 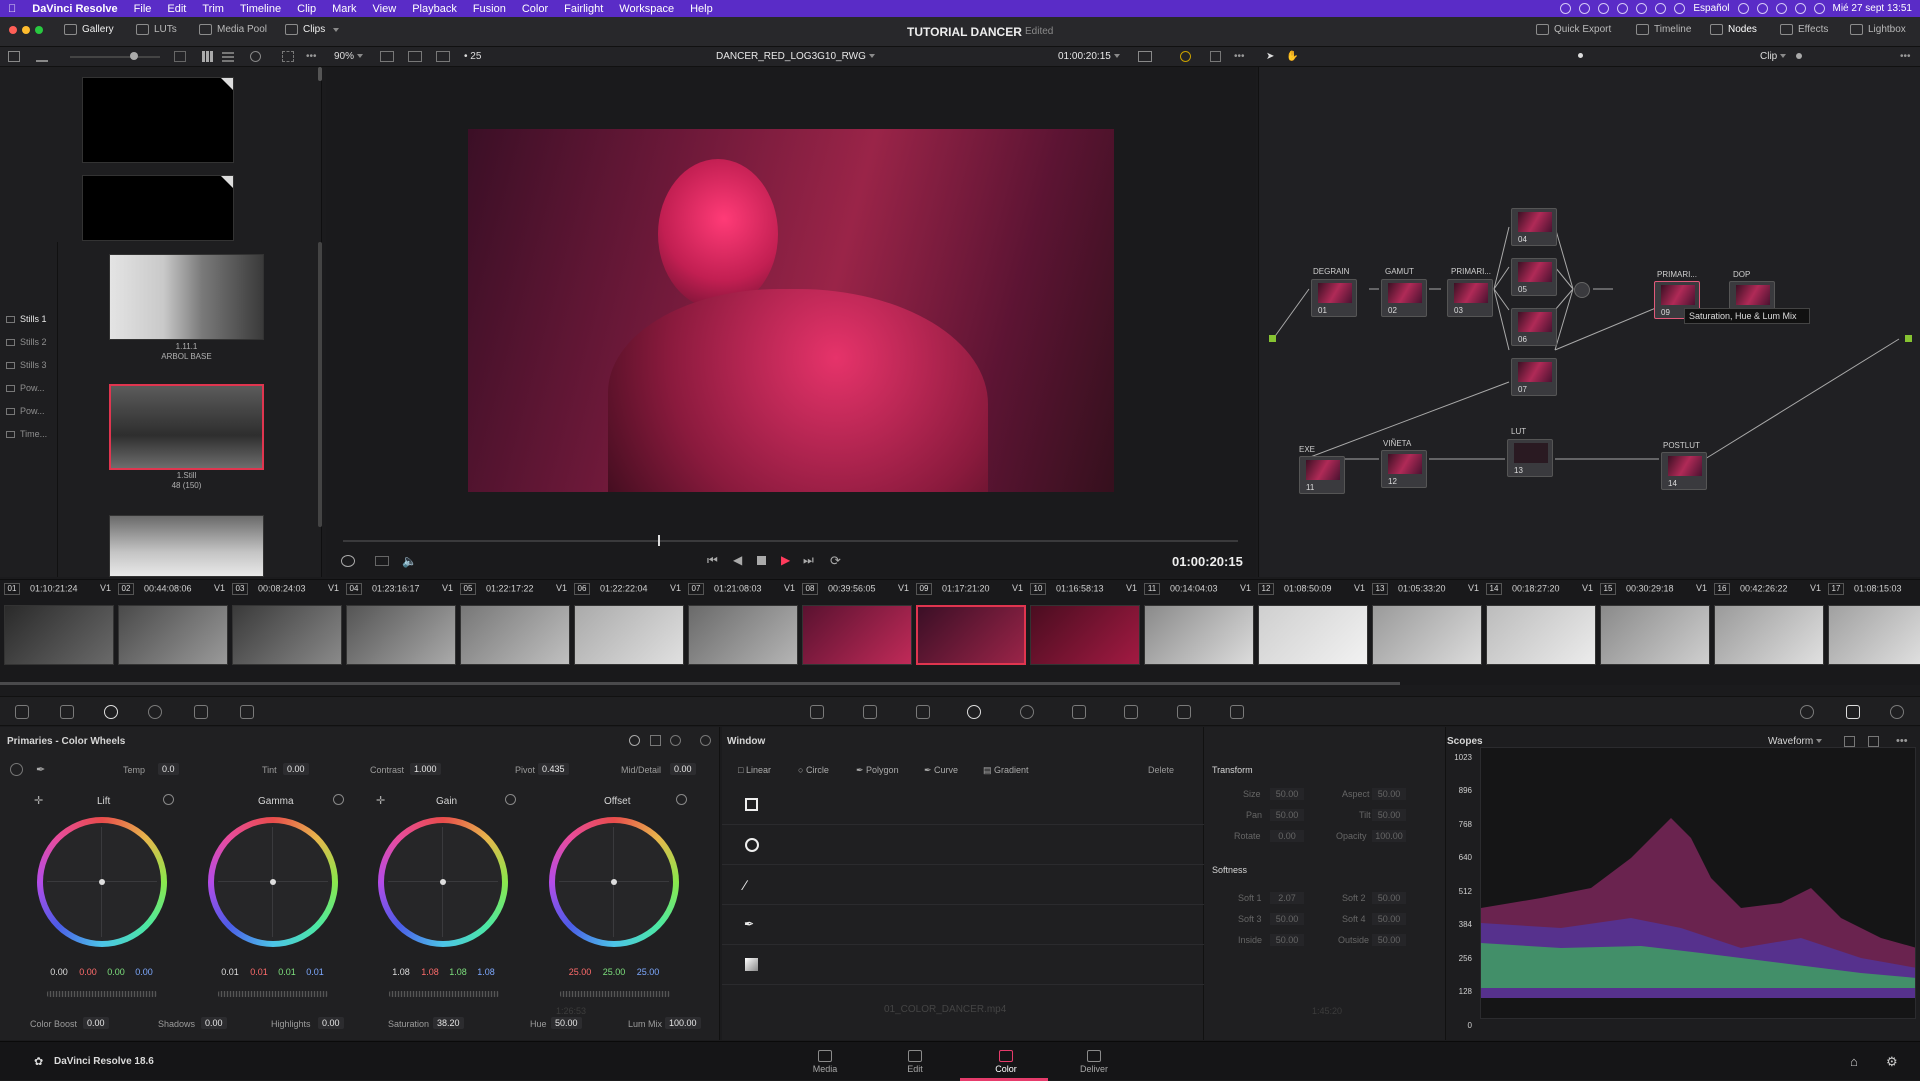 What do you see at coordinates (273, 882) in the screenshot?
I see `gamma-wheel` at bounding box center [273, 882].